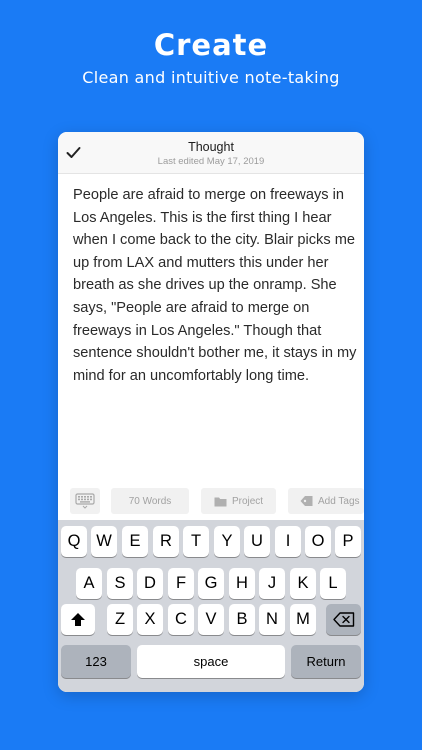  Describe the element at coordinates (104, 541) in the screenshot. I see `key-w: W` at that location.